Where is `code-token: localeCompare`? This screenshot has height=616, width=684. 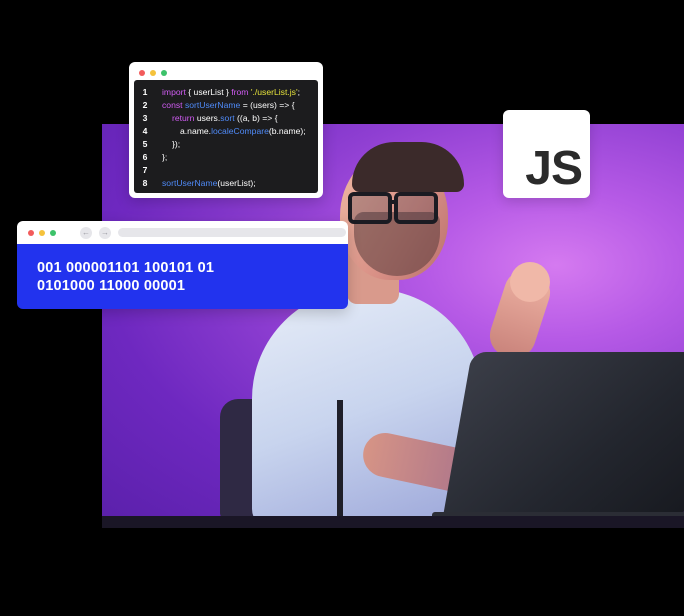 code-token: localeCompare is located at coordinates (240, 131).